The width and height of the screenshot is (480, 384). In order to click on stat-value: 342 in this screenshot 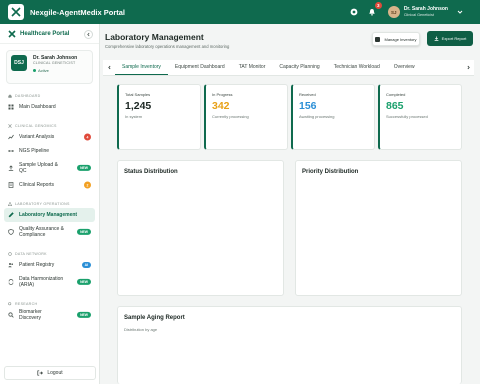, I will do `click(221, 106)`.